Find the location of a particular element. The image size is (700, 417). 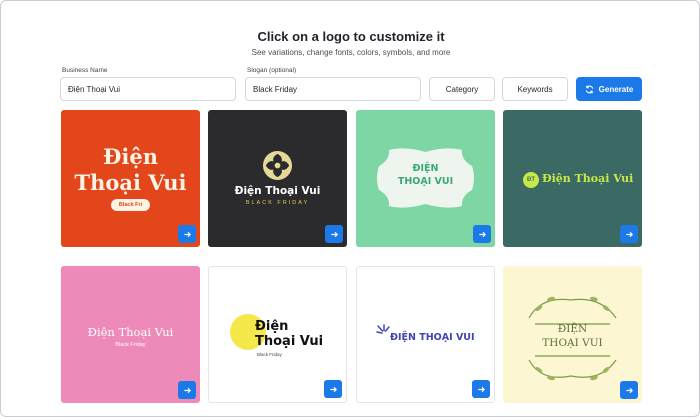

logo-6-line2: Thoại Vui is located at coordinates (289, 341).